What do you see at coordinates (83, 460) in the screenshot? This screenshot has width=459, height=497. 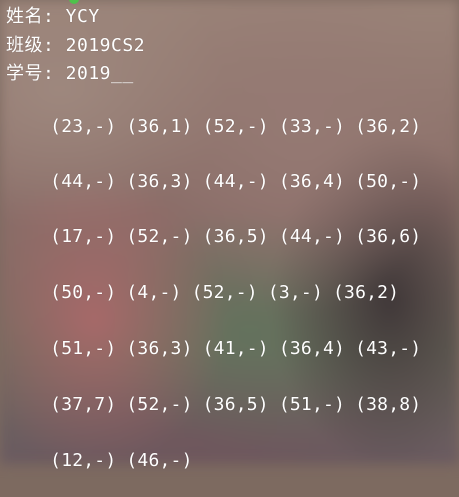 I see `pair: (12,-)` at bounding box center [83, 460].